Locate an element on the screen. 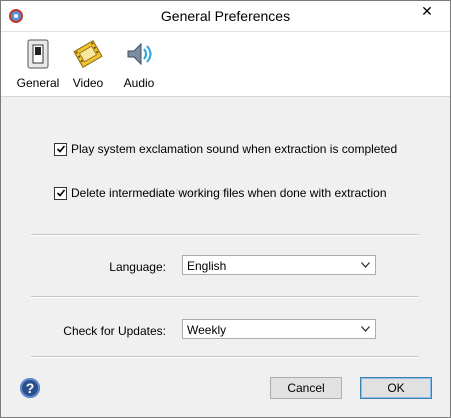 Image resolution: width=451 pixels, height=418 pixels. tab-general-label: General is located at coordinates (38, 83).